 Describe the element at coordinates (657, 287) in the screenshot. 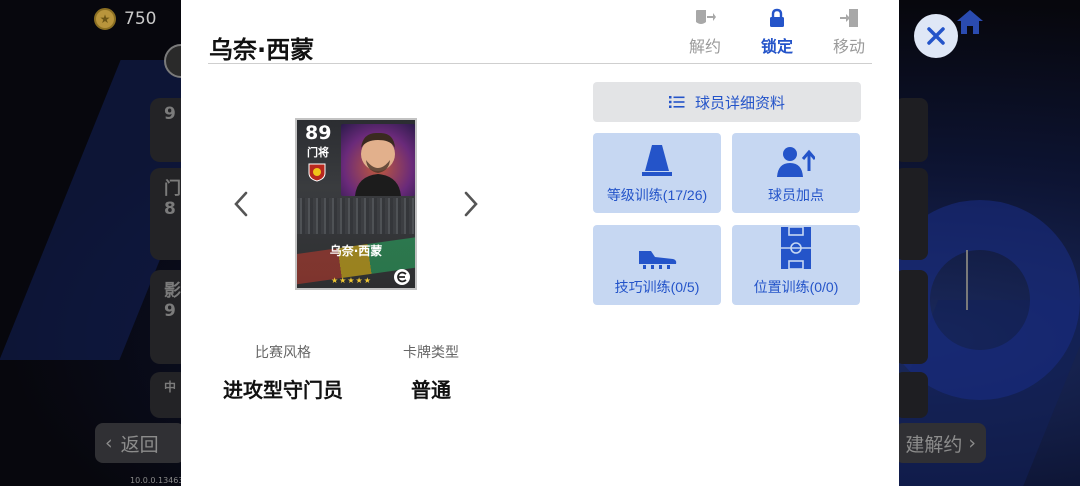

I see `skill-training-label: 技巧训练(0/5)` at that location.